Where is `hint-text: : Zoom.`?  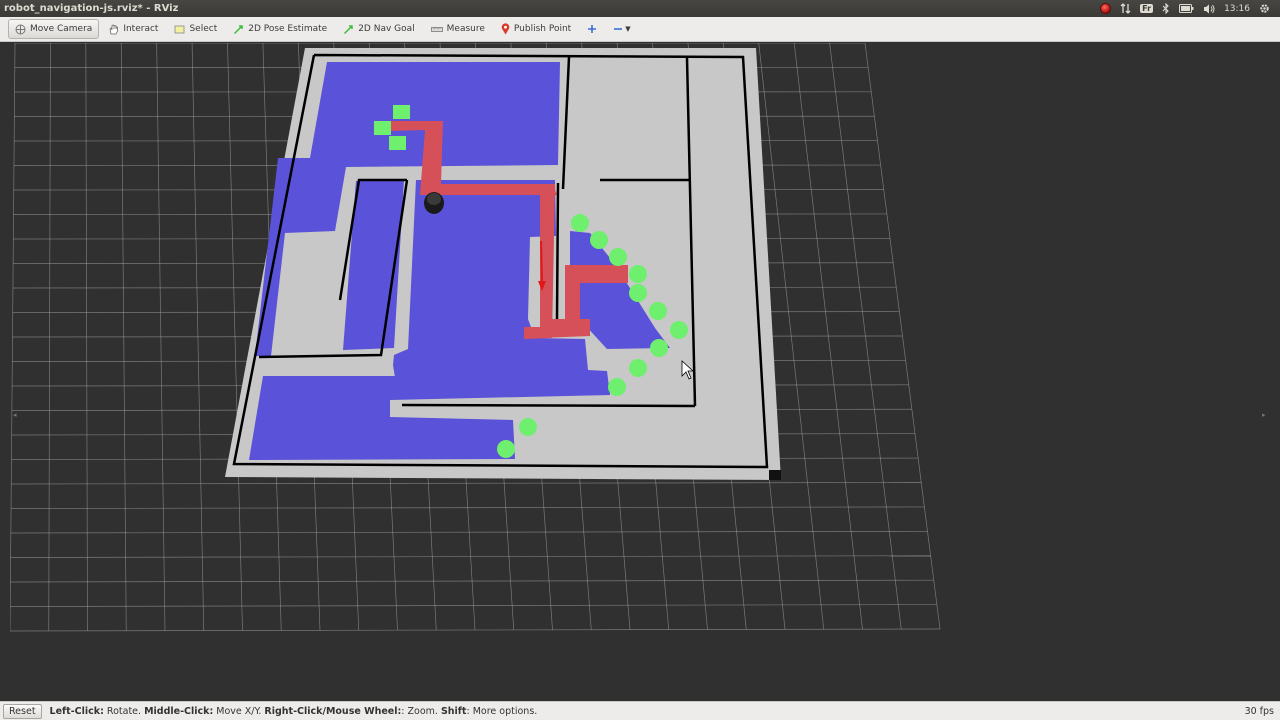
hint-text: : Zoom. is located at coordinates (421, 711).